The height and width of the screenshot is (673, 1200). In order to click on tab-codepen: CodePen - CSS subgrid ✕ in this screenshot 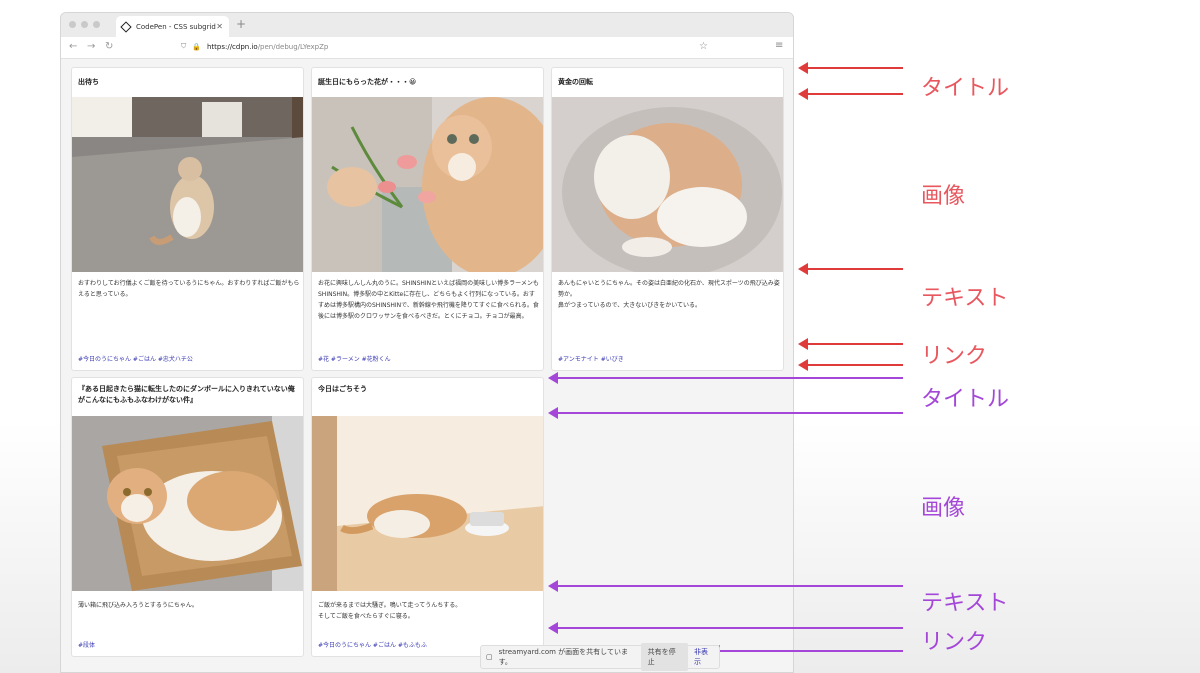, I will do `click(172, 26)`.